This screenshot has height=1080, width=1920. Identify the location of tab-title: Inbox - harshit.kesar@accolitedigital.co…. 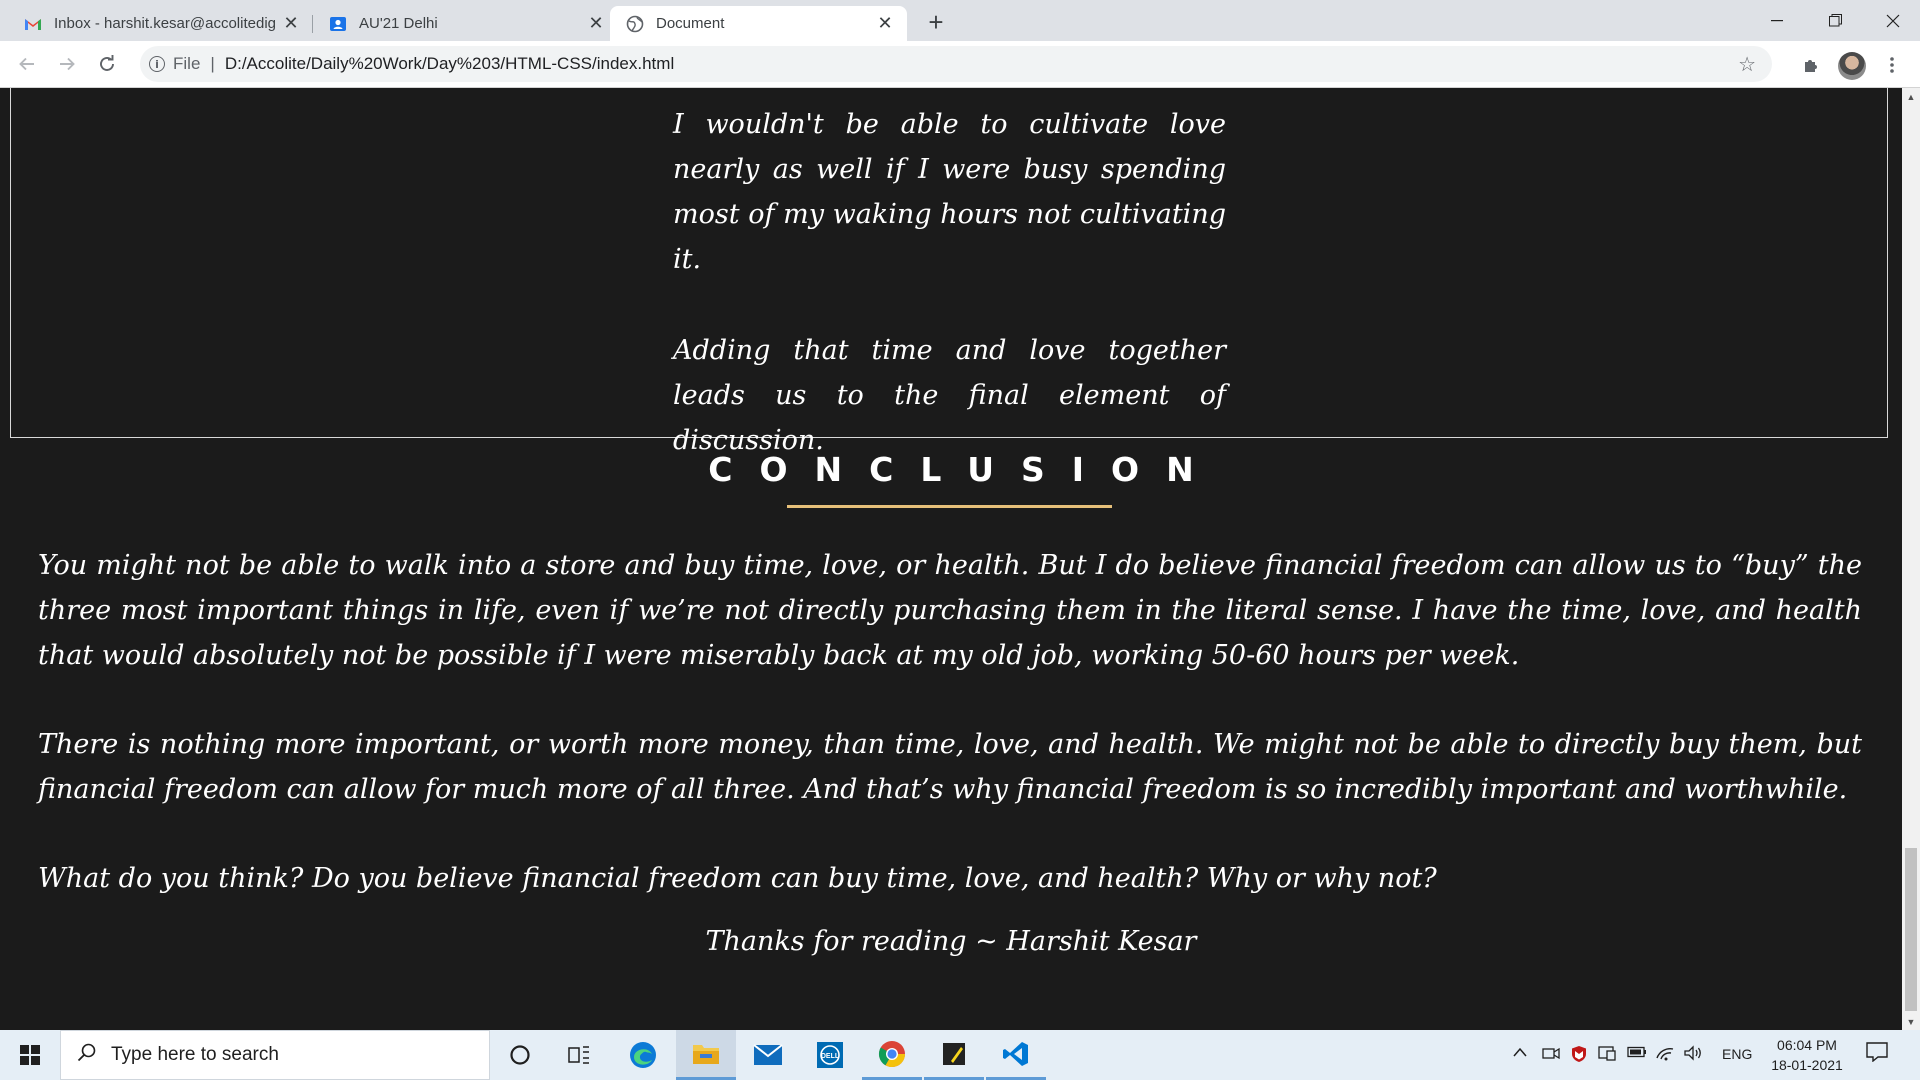
(165, 23).